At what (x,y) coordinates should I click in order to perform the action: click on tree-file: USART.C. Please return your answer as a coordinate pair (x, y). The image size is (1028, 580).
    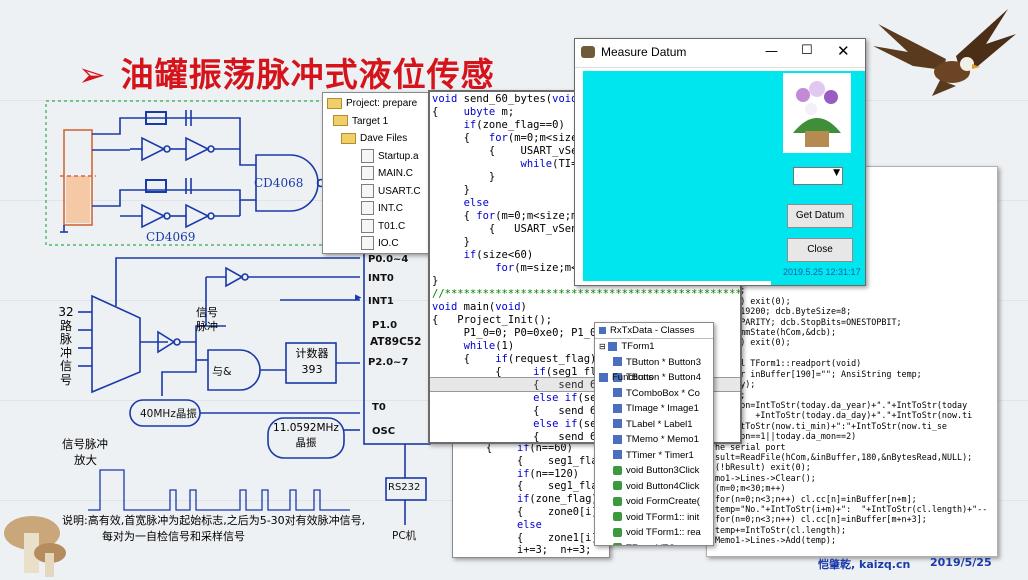
    Looking at the image, I should click on (374, 192).